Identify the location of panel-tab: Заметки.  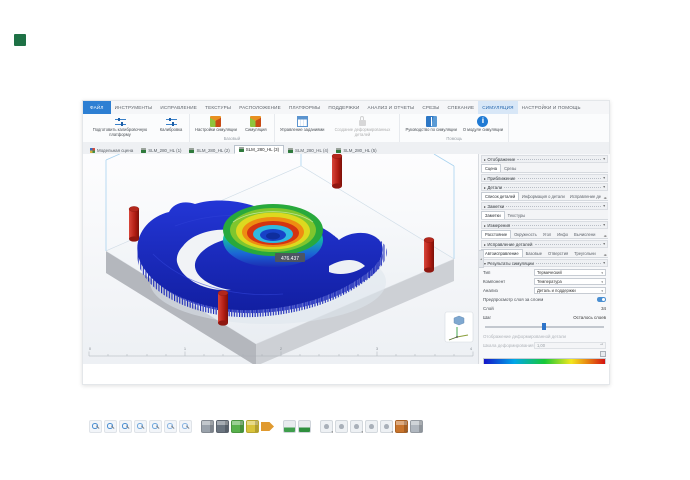
(493, 215).